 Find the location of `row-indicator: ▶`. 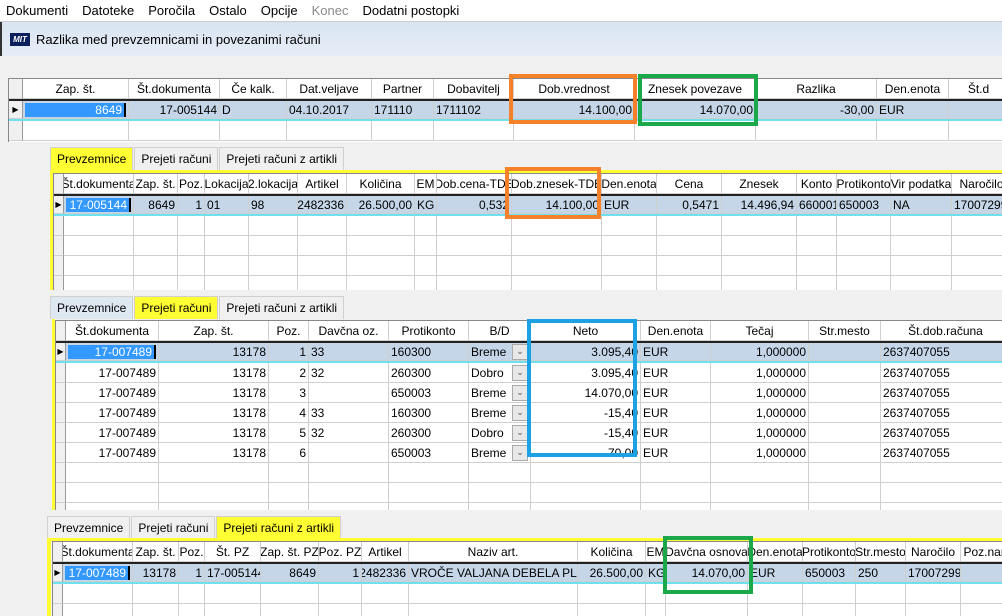

row-indicator: ▶ is located at coordinates (58, 573).